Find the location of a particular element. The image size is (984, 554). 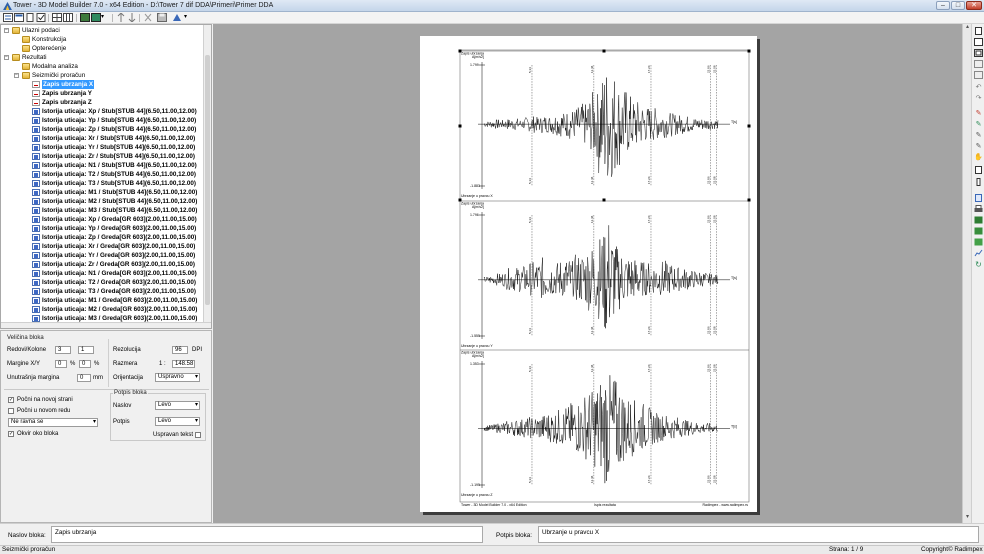

tree-item: Zapis ubrzanja Y is located at coordinates (103, 93).